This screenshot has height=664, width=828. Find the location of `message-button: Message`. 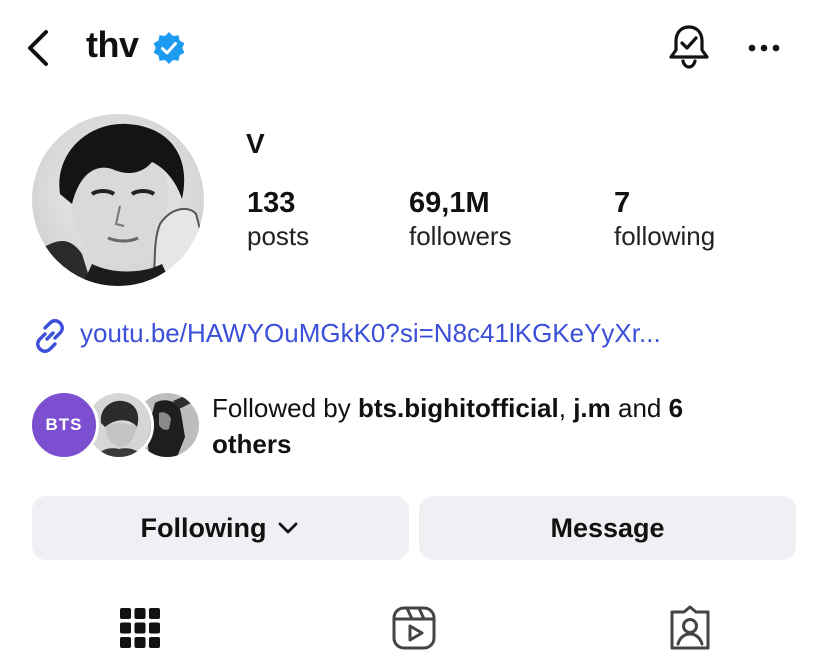

message-button: Message is located at coordinates (607, 528).